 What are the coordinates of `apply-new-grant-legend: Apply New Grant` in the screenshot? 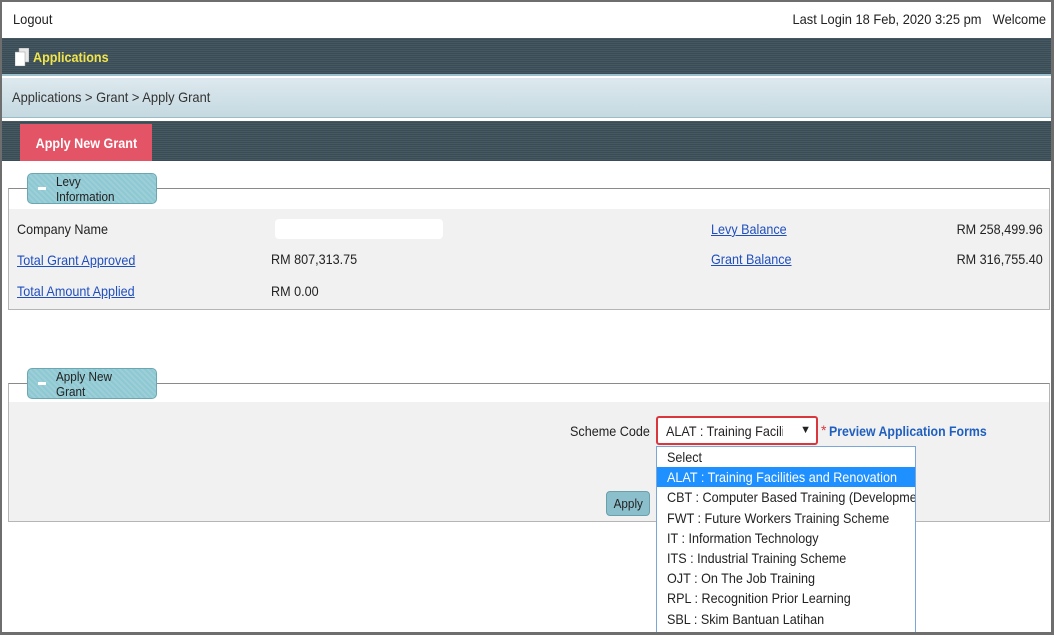 It's located at (92, 383).